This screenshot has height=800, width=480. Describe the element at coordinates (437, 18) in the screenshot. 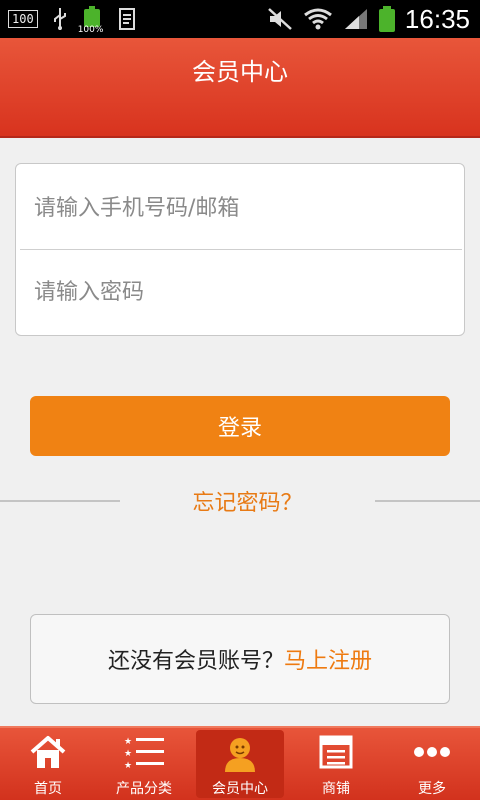

I see `clock: 16:35` at that location.